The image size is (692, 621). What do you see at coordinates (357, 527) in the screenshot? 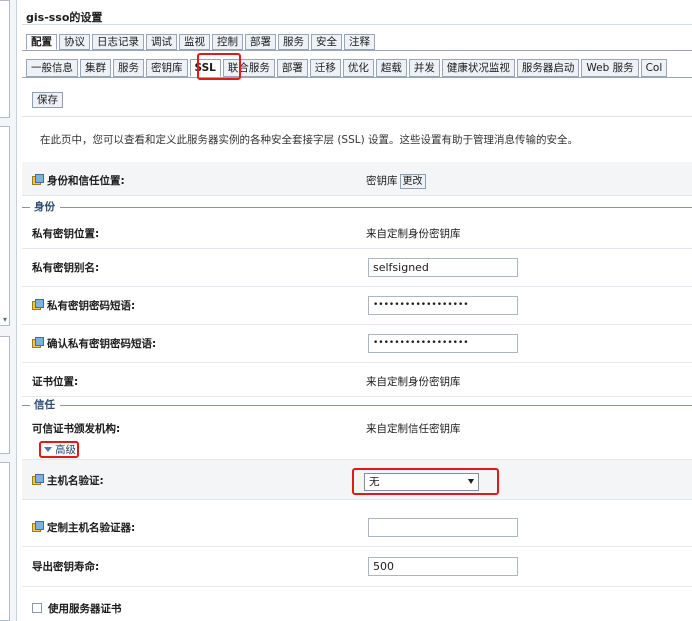
I see `custom-hostname-verifier-row: 定制主机名验证器:` at bounding box center [357, 527].